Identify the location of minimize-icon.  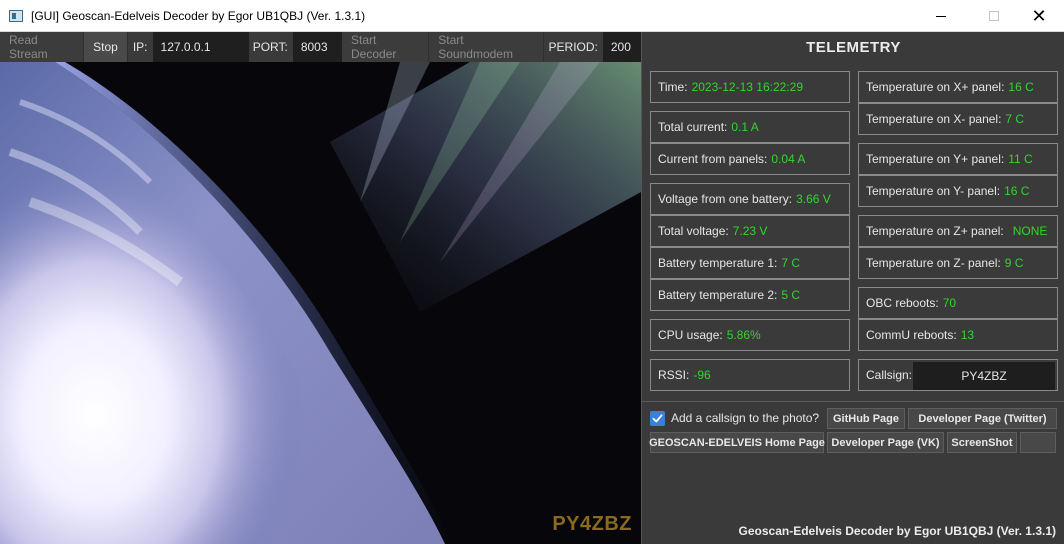
(941, 16).